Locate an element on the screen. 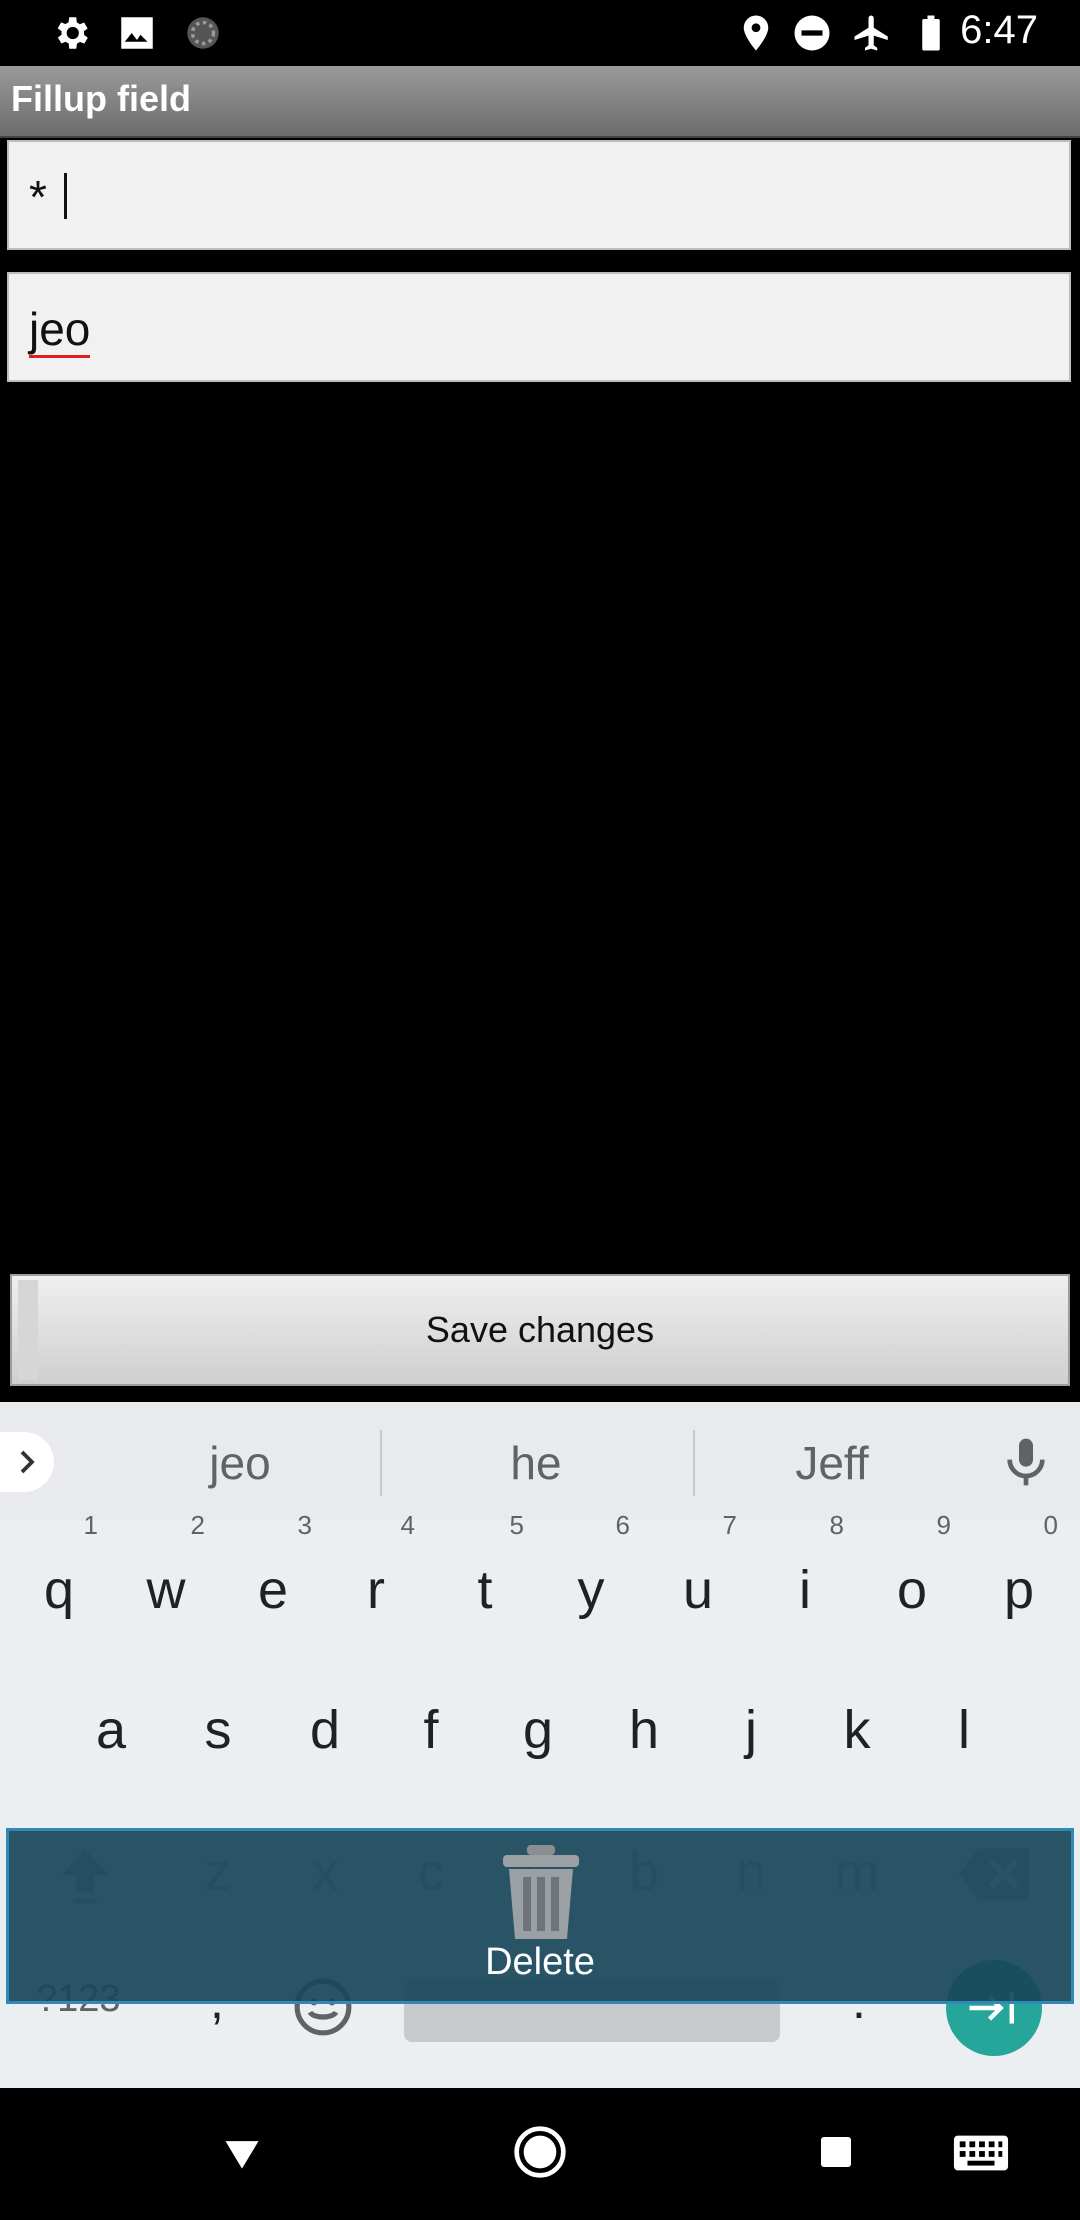  status-time: 6:47 is located at coordinates (999, 30).